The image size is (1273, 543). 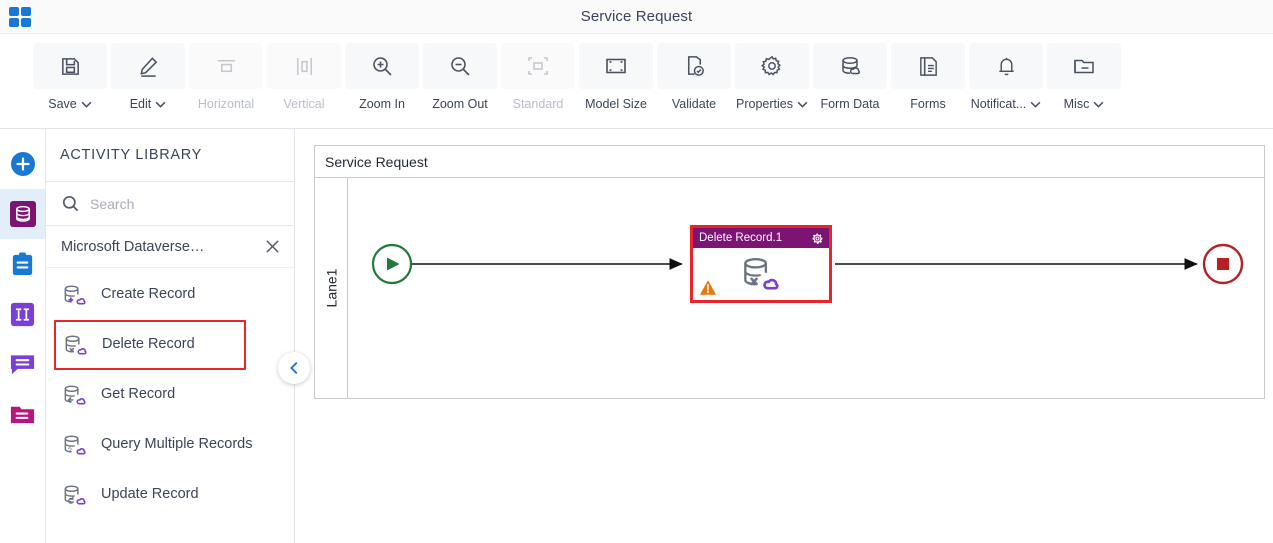 I want to click on activity-item-get-record: Get Record, so click(x=170, y=395).